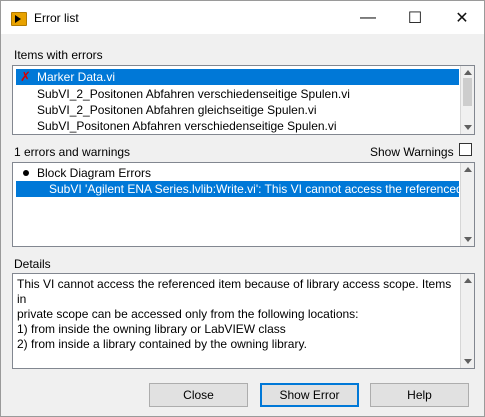  Describe the element at coordinates (419, 395) in the screenshot. I see `help-button: Help` at that location.